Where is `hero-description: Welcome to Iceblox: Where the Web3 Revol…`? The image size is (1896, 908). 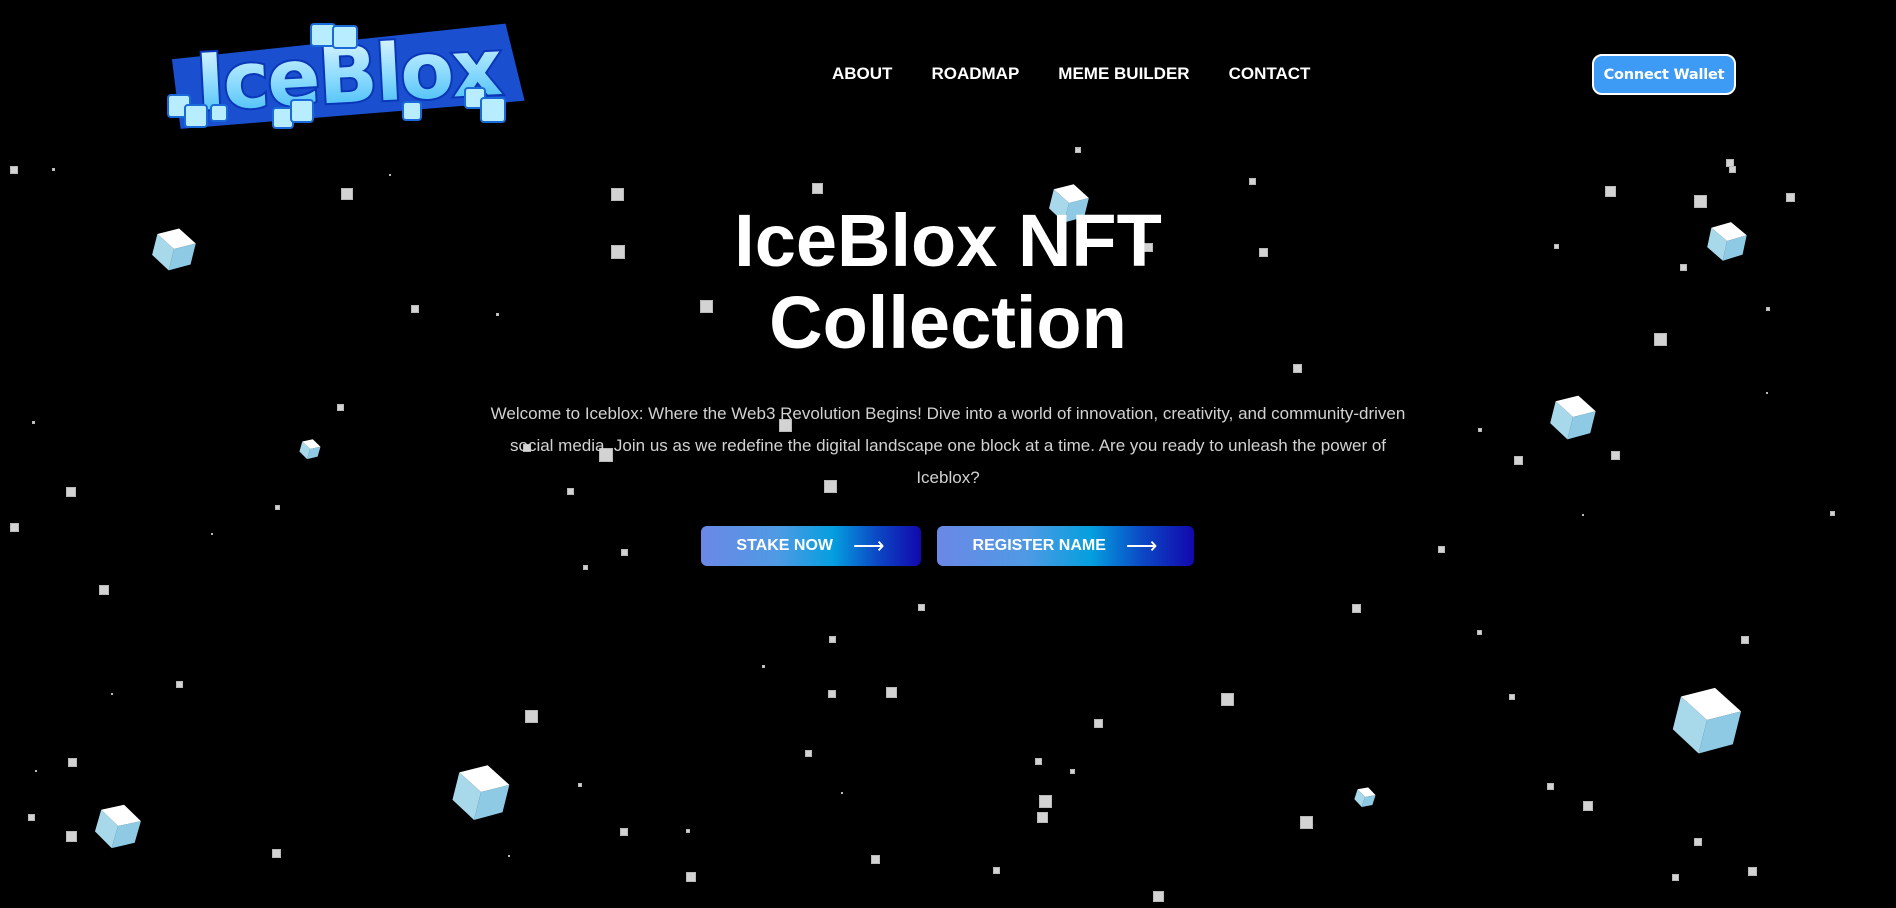
hero-description: Welcome to Iceblox: Where the Web3 Revol… is located at coordinates (948, 445).